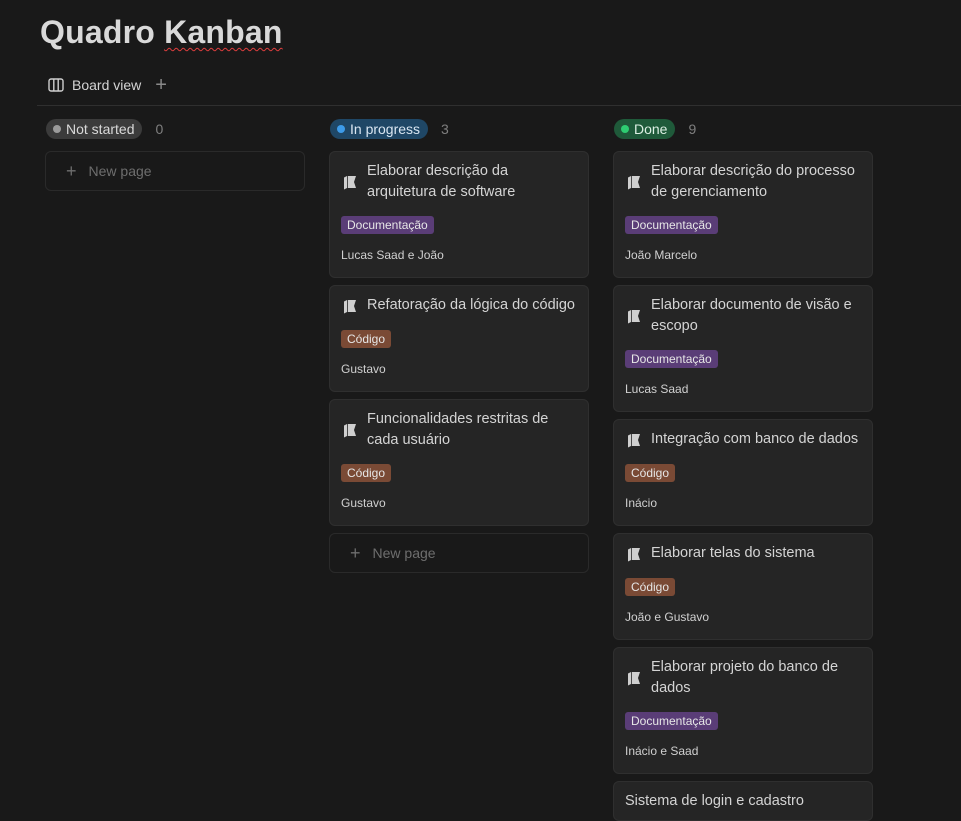 This screenshot has width=961, height=821. I want to click on card-assignee: Lucas Saad, so click(657, 389).